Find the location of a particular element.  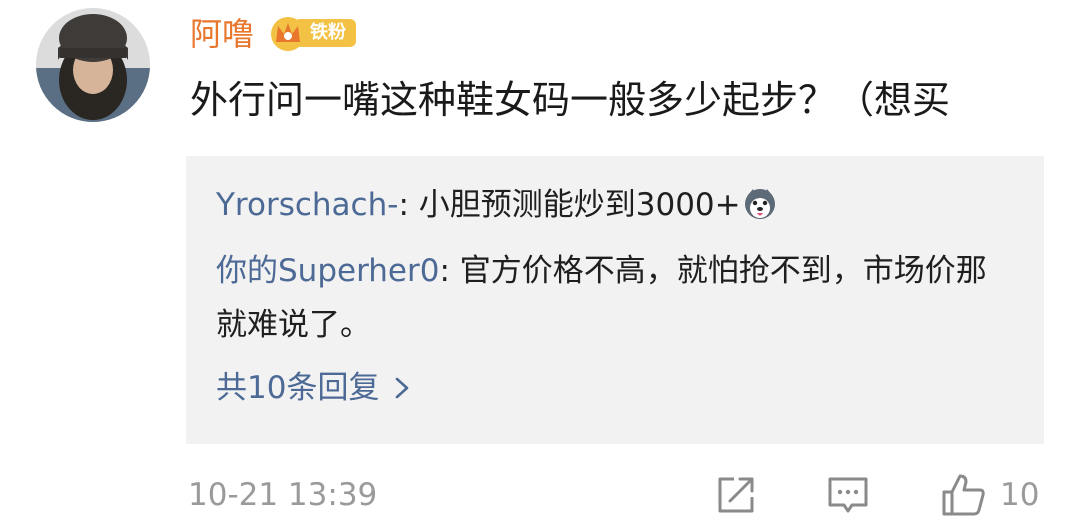

share-icon is located at coordinates (736, 495).